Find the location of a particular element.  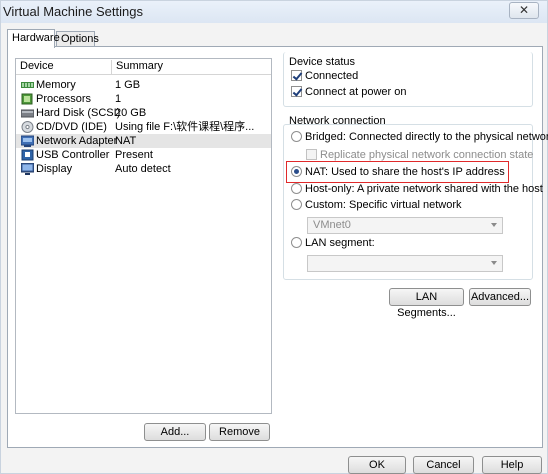

column-header-summary: Summary is located at coordinates (191, 67).